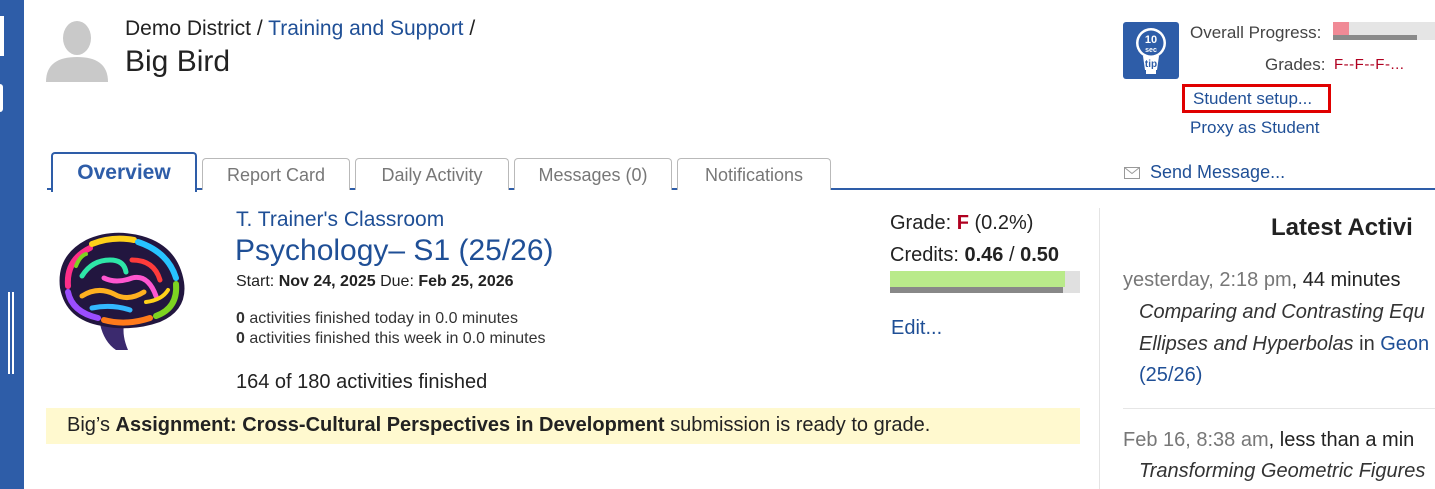  What do you see at coordinates (921, 223) in the screenshot?
I see `grade-label: Grade:` at bounding box center [921, 223].